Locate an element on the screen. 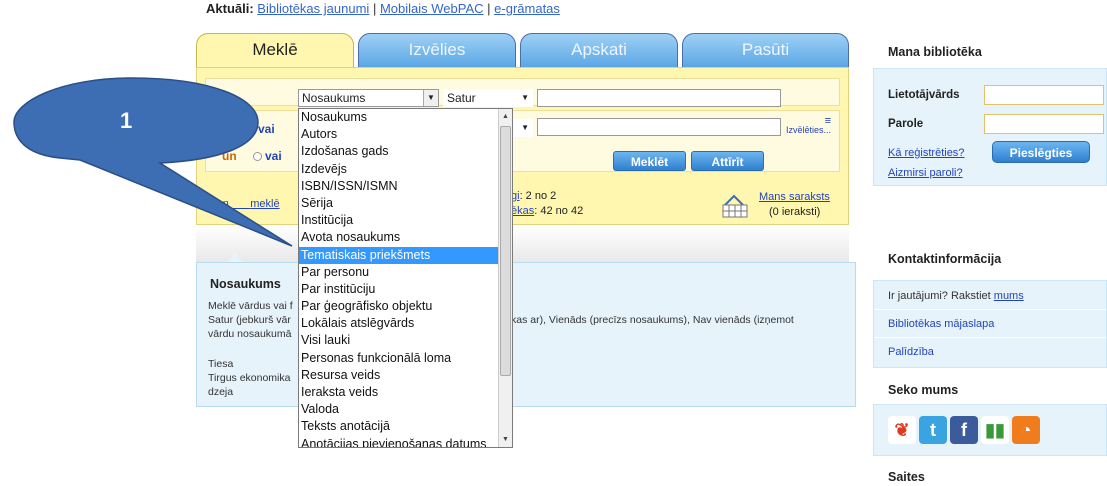 The width and height of the screenshot is (1107, 486). dropdown-option: Nosaukums is located at coordinates (399, 117).